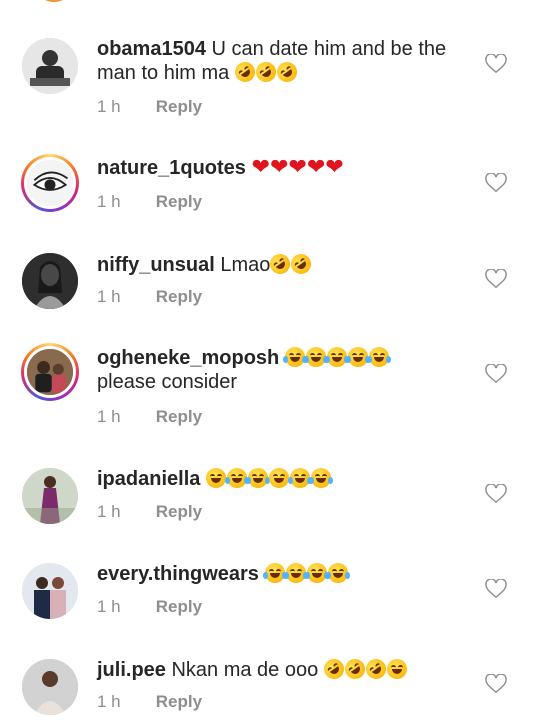  I want to click on emoji-group: ❤❤❤❤❤, so click(297, 166).